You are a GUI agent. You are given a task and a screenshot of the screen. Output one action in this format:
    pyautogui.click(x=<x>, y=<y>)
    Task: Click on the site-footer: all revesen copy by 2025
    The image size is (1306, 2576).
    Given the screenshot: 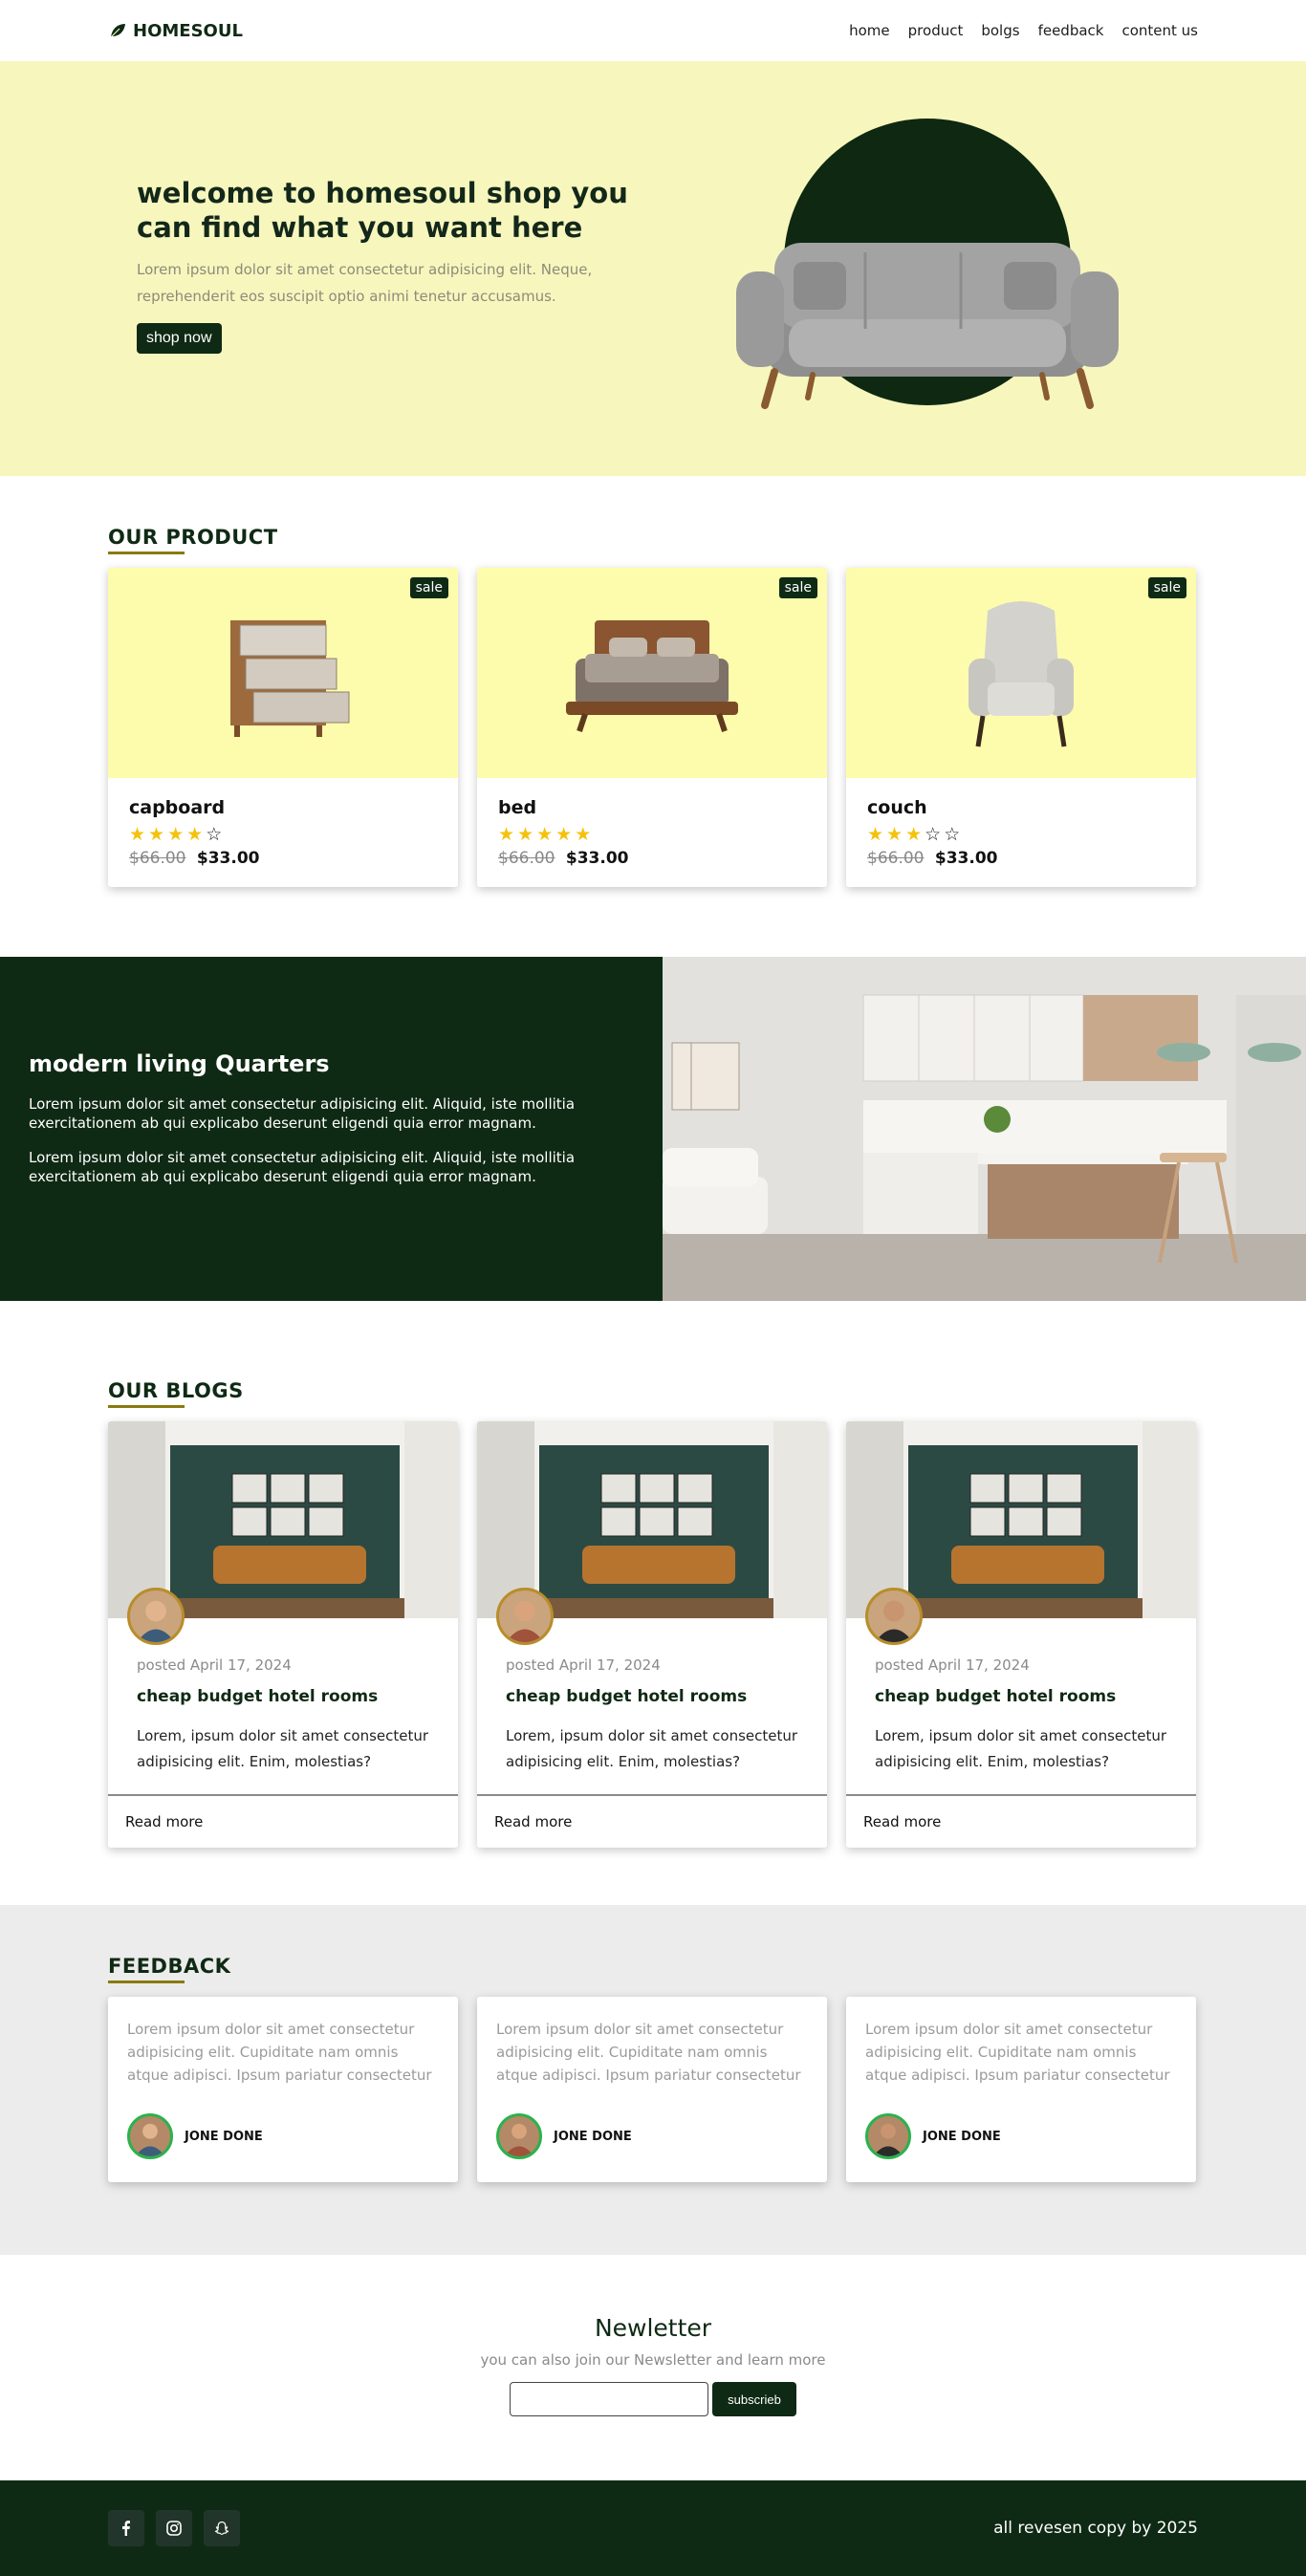 What is the action you would take?
    pyautogui.click(x=653, y=2528)
    